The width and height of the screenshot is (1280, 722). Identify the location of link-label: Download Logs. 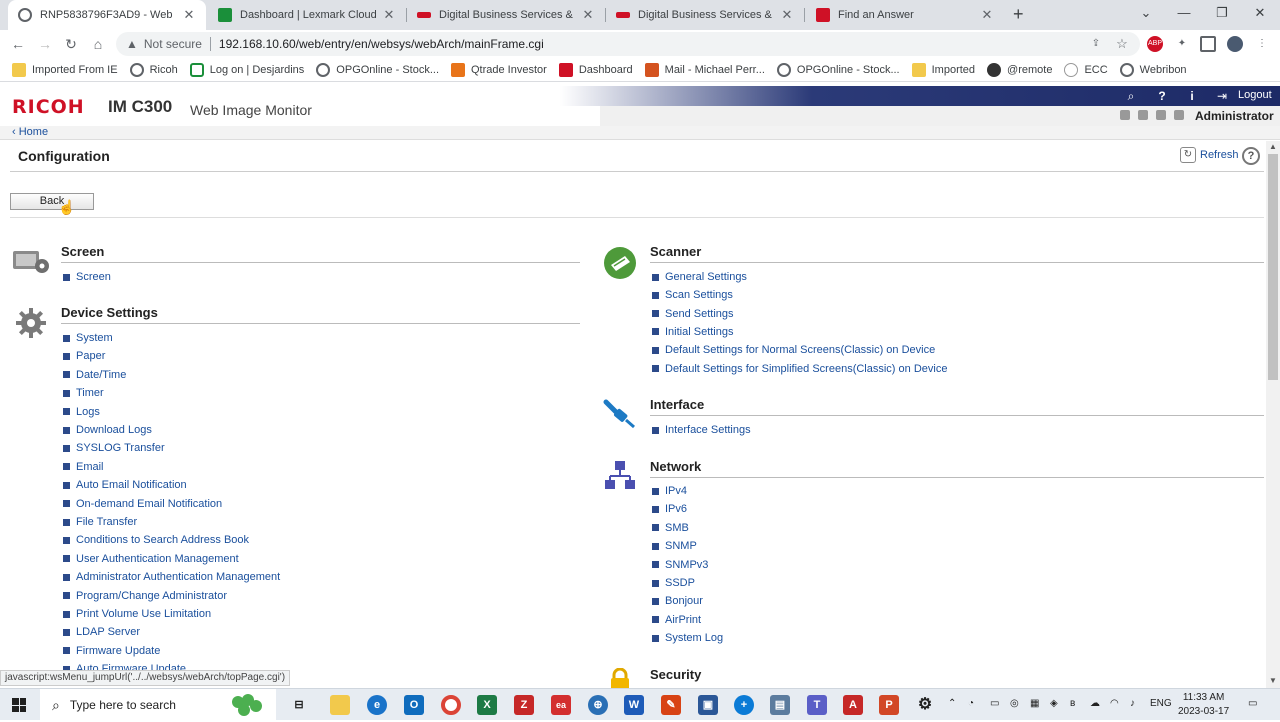
(114, 430).